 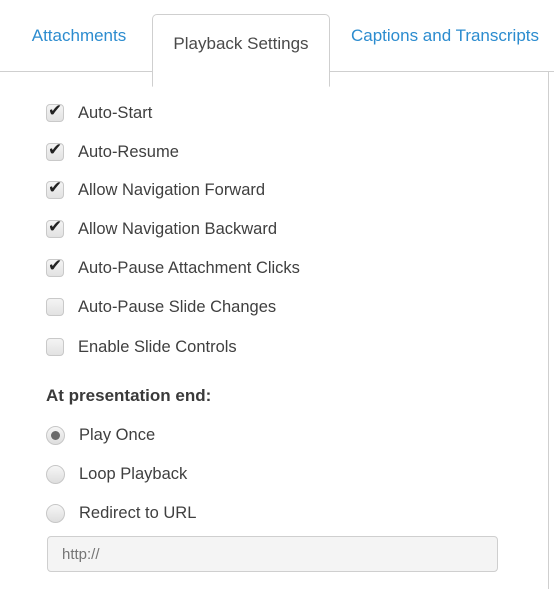 I want to click on option-label: Auto-Resume, so click(x=128, y=151).